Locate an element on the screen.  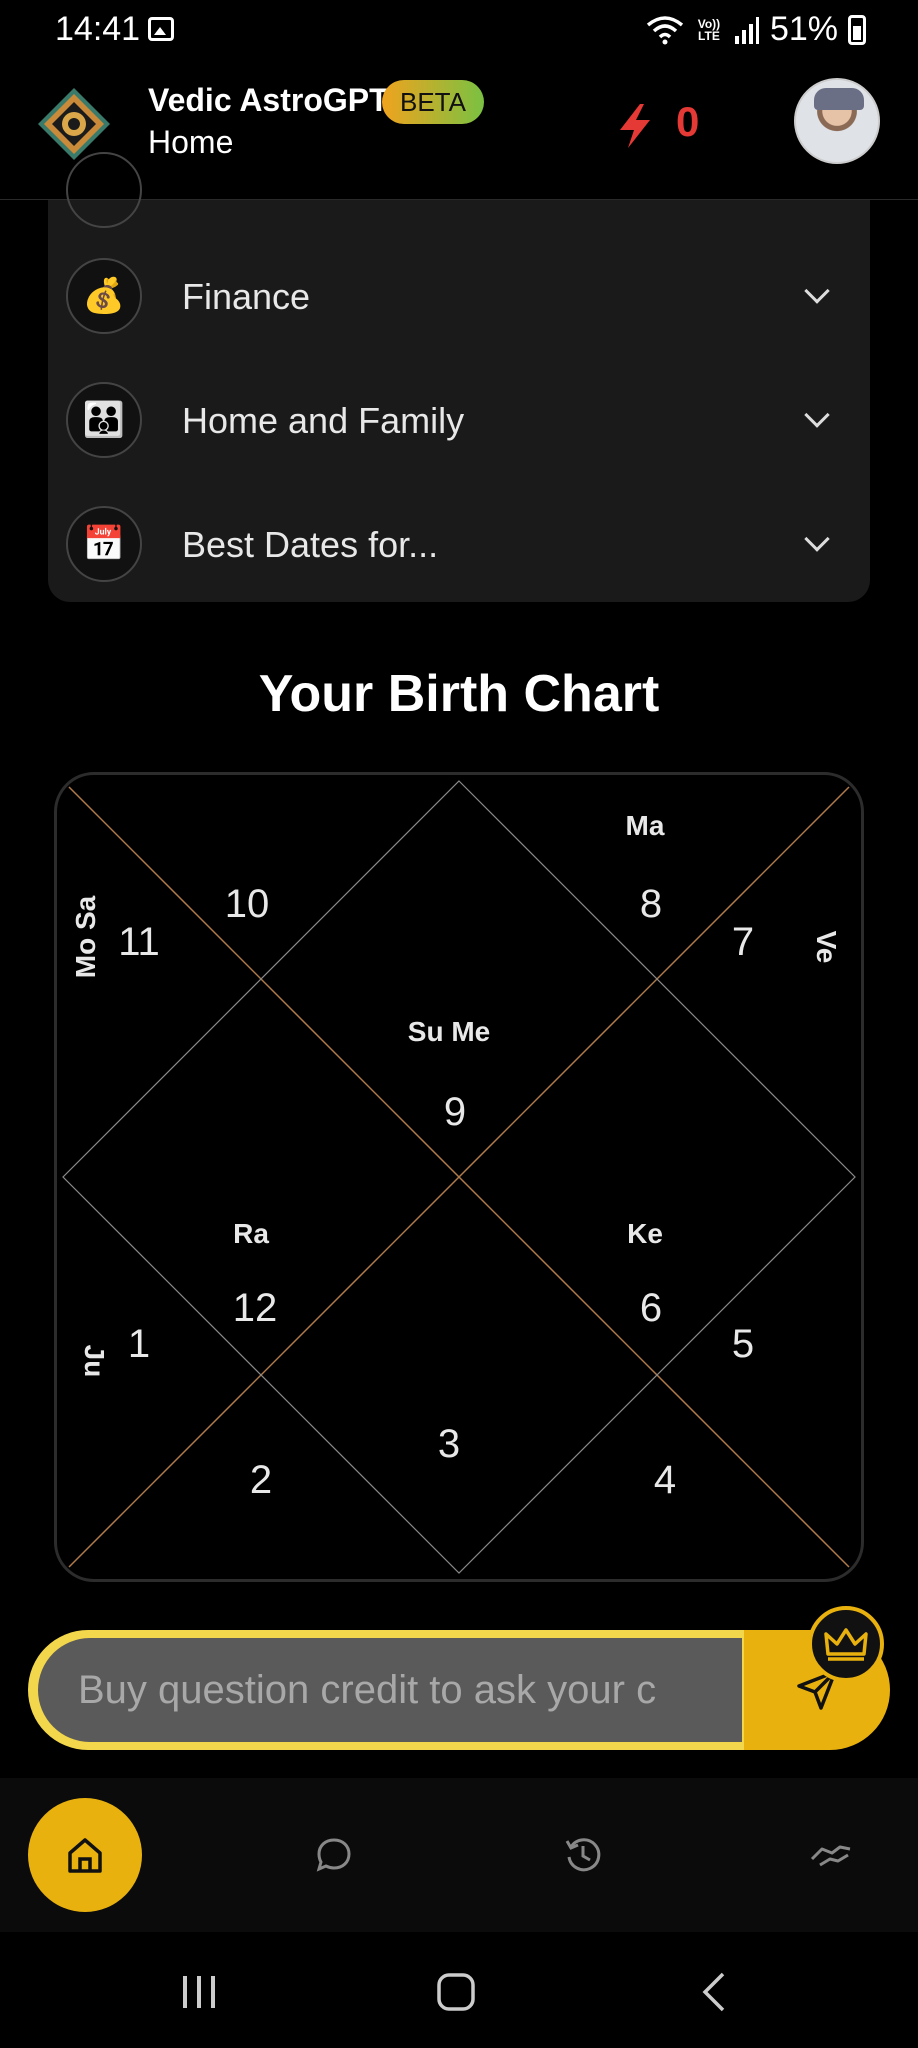
category-label: Finance is located at coordinates (246, 296).